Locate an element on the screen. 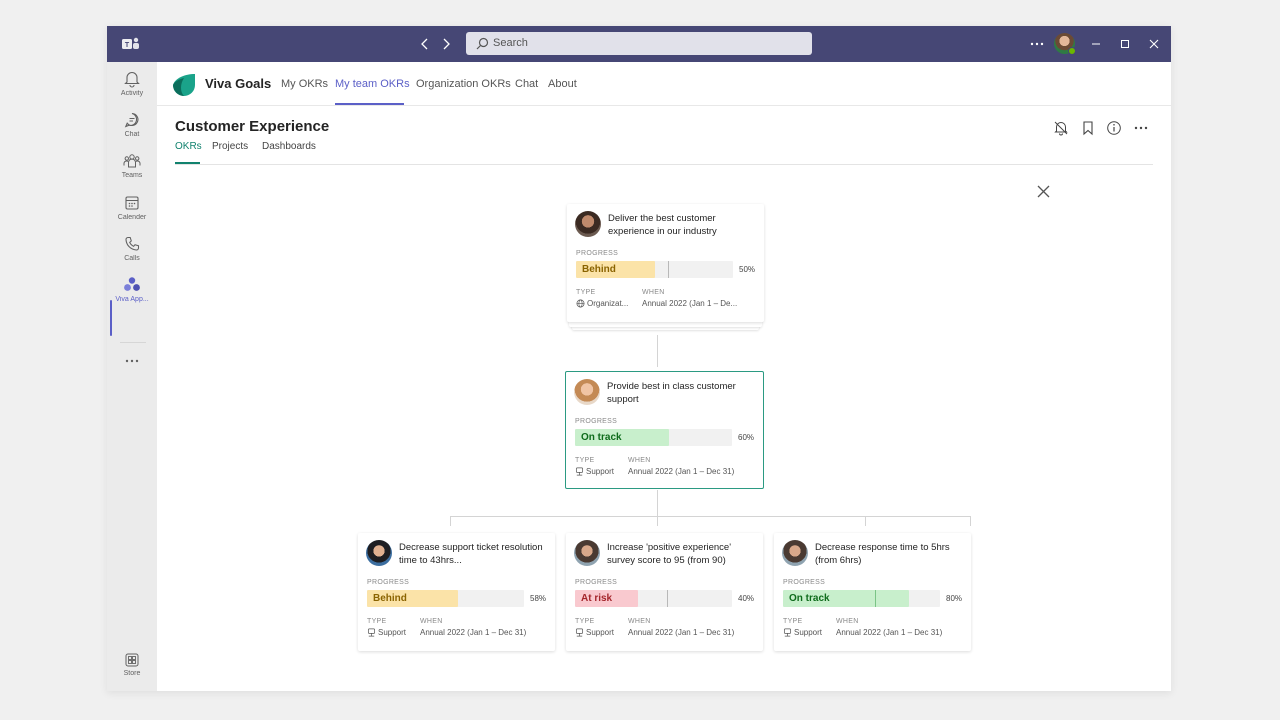  status-badge: At risk is located at coordinates (597, 598).